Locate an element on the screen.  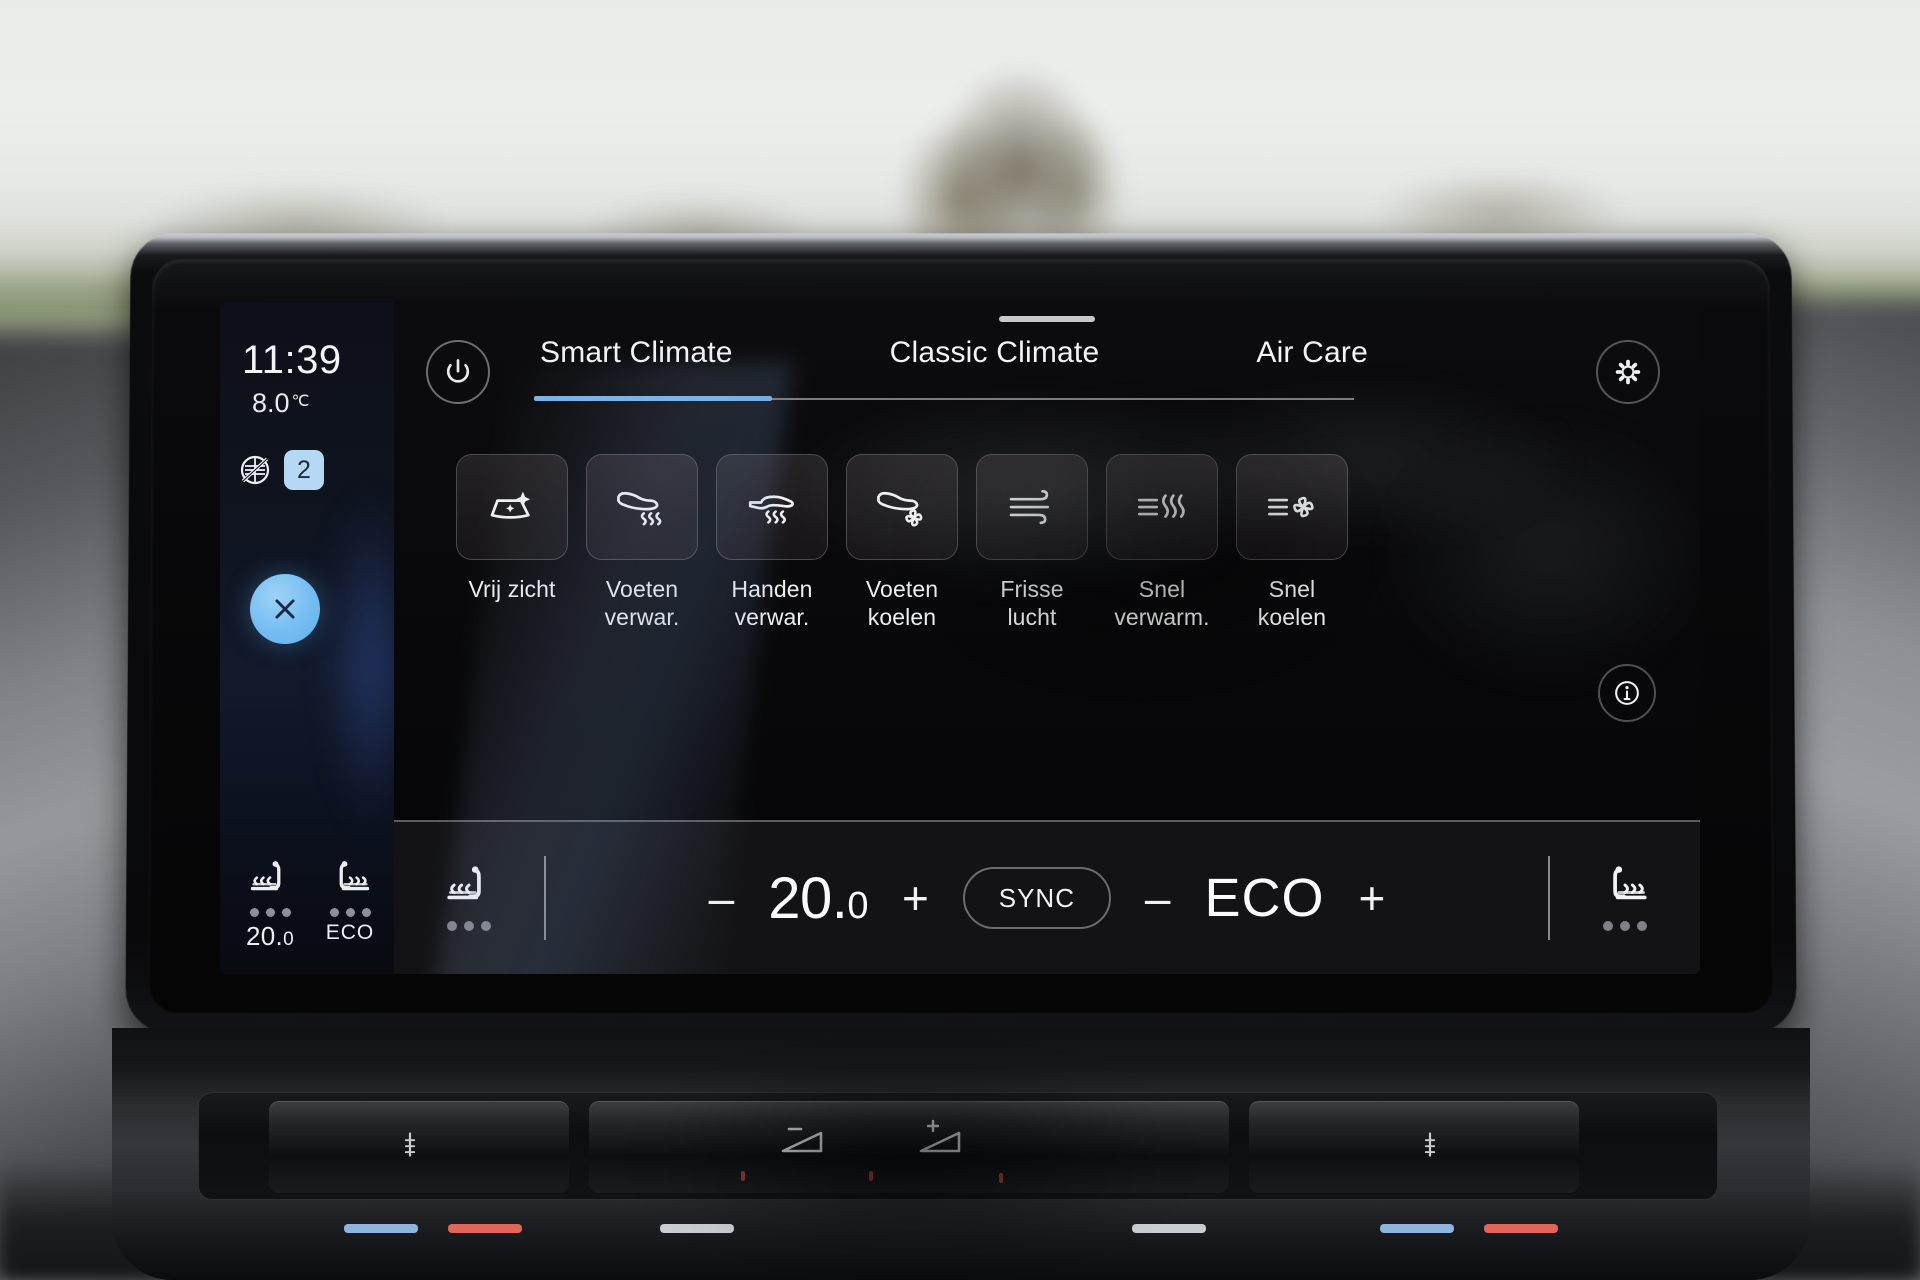
tile-handen-verwarmen: Handen verwar. is located at coordinates (772, 542).